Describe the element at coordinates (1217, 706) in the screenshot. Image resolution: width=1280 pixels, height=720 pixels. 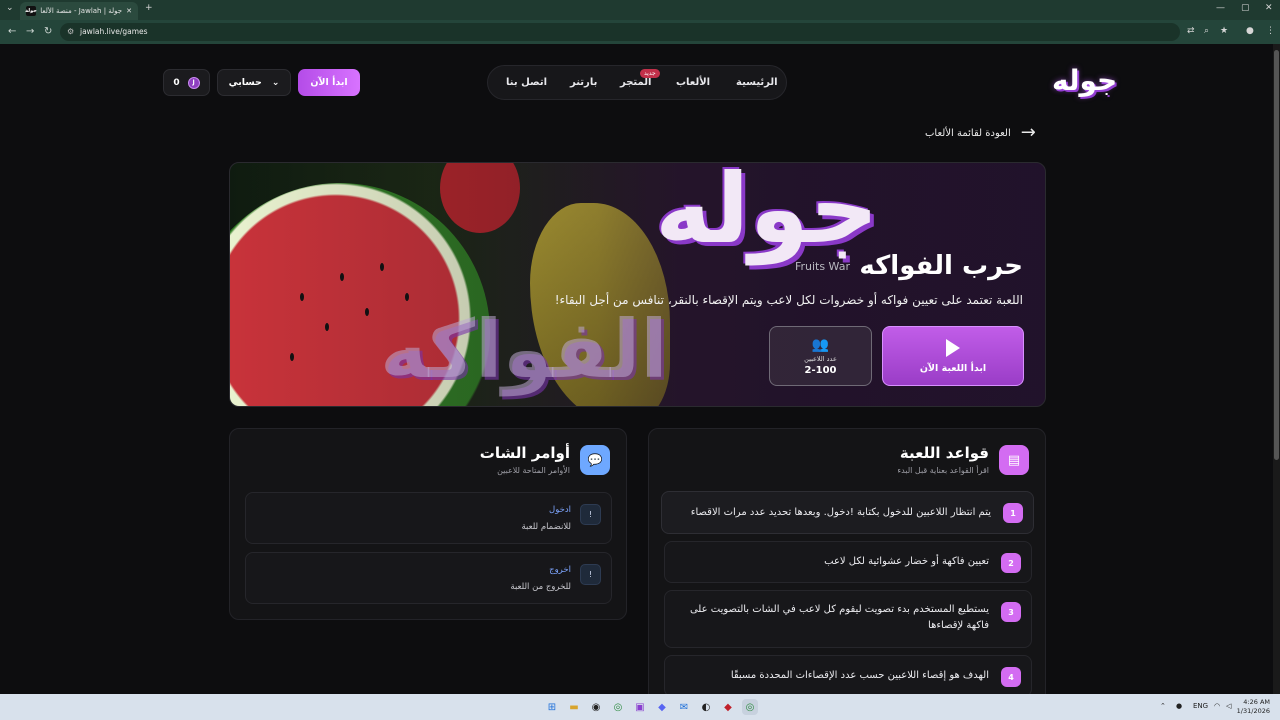
I see `wifi-icon: ◠` at that location.